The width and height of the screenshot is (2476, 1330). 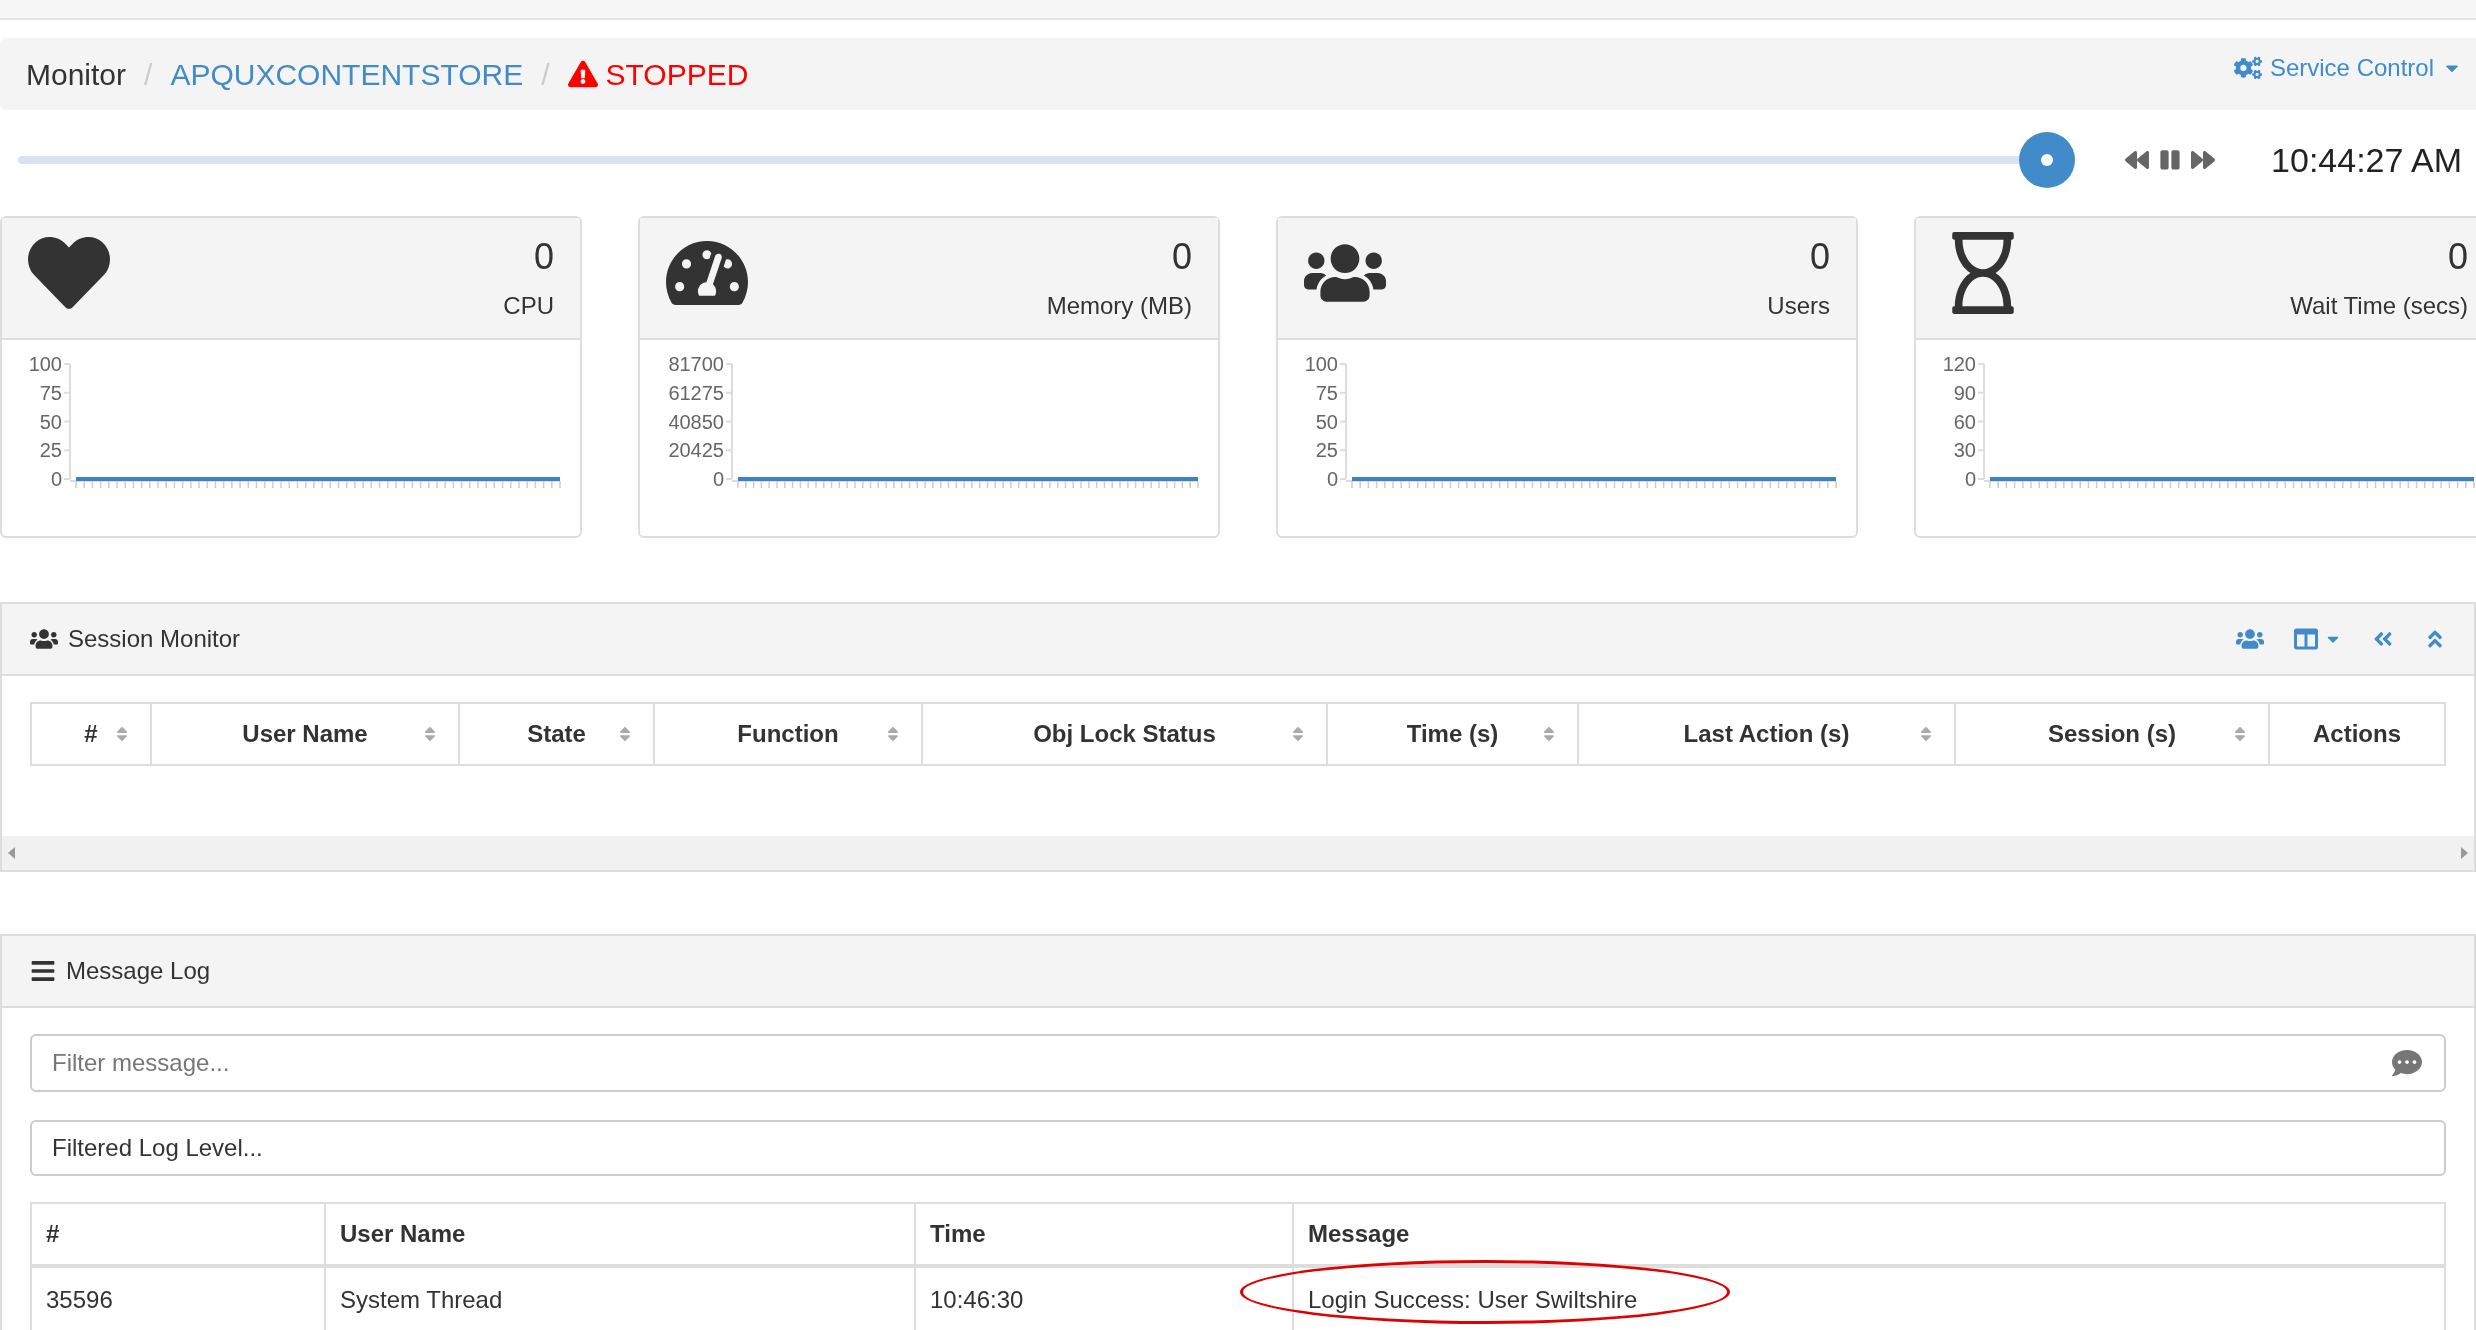 What do you see at coordinates (2203, 160) in the screenshot?
I see `fast-forward-icon` at bounding box center [2203, 160].